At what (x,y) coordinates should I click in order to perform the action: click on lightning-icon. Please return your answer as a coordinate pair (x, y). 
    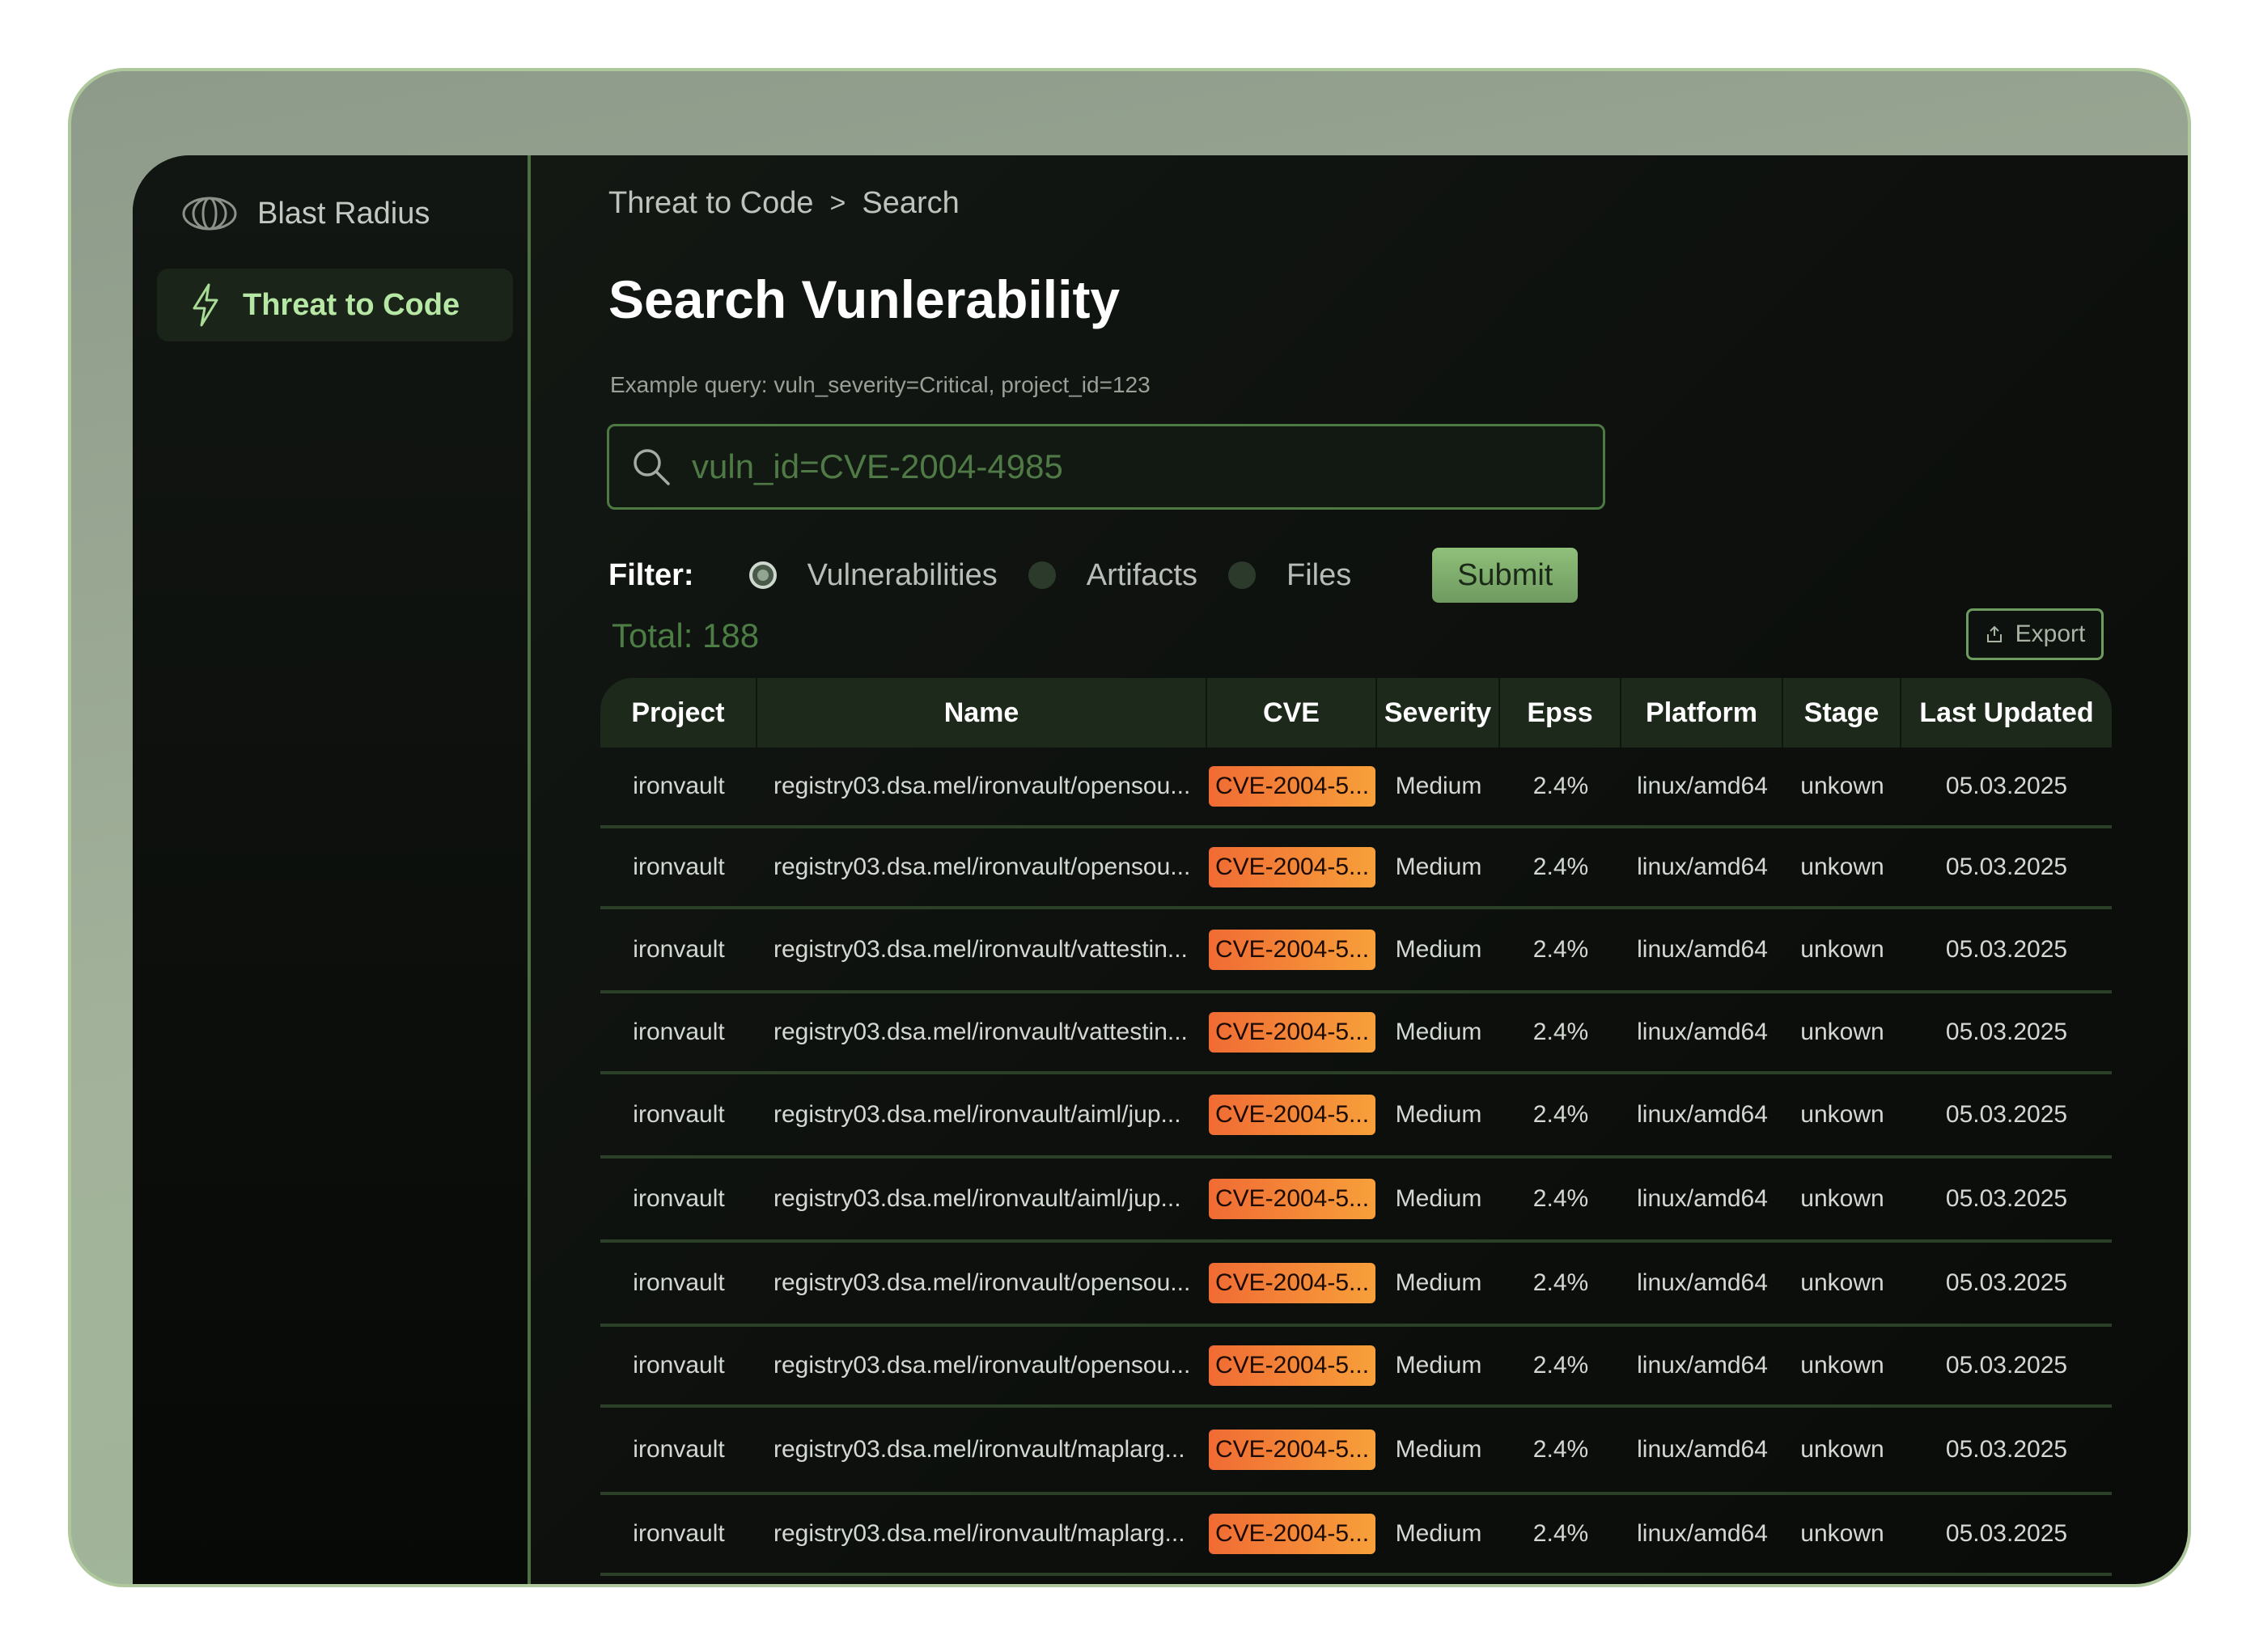
    Looking at the image, I should click on (205, 305).